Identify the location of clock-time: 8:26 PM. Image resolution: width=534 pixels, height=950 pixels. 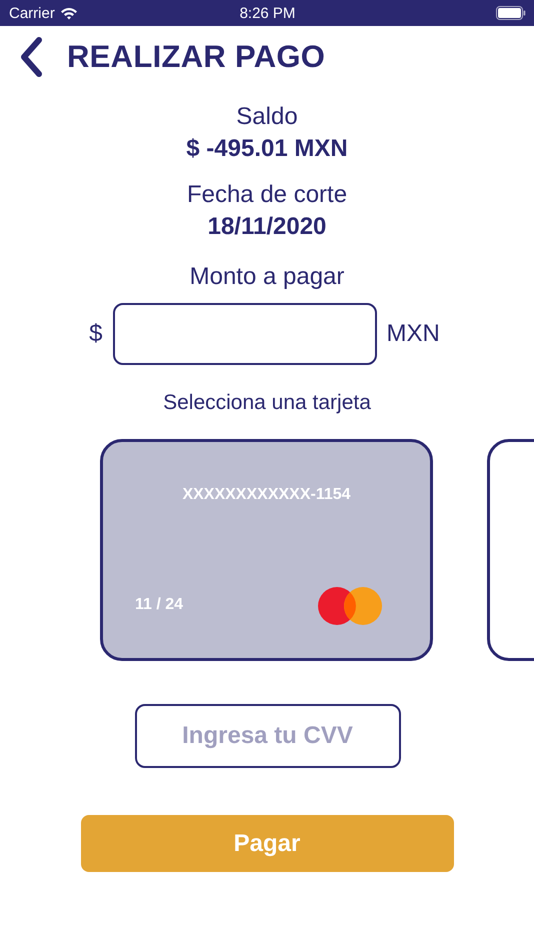
(268, 13).